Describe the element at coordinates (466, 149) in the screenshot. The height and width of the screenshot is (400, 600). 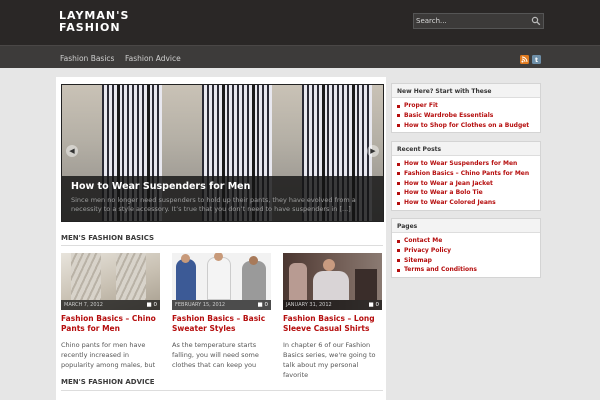
I see `widget-title: Recent Posts` at that location.